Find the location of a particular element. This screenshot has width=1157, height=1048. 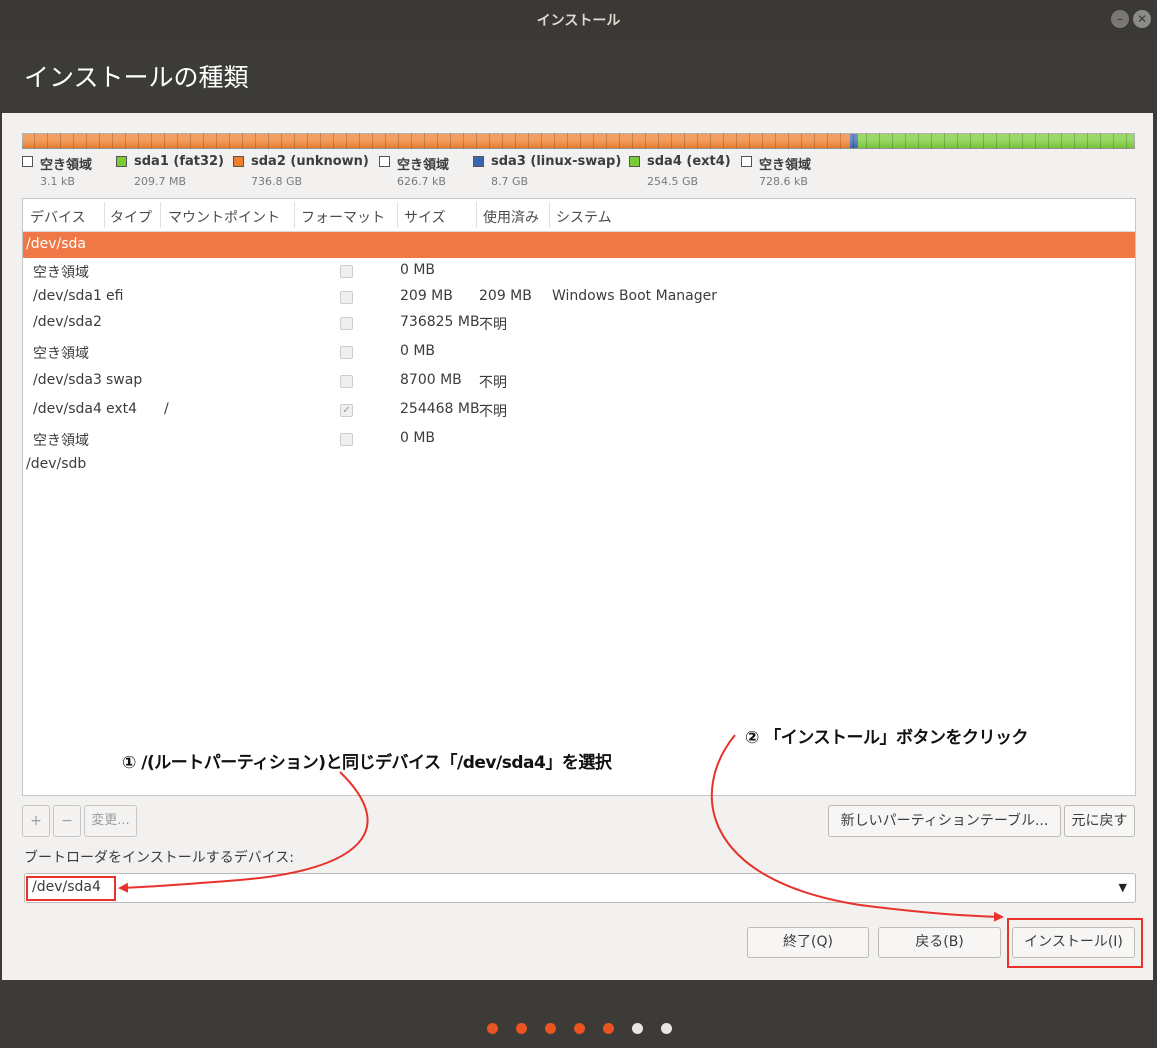

revert-button: 元に戻す is located at coordinates (1099, 821).